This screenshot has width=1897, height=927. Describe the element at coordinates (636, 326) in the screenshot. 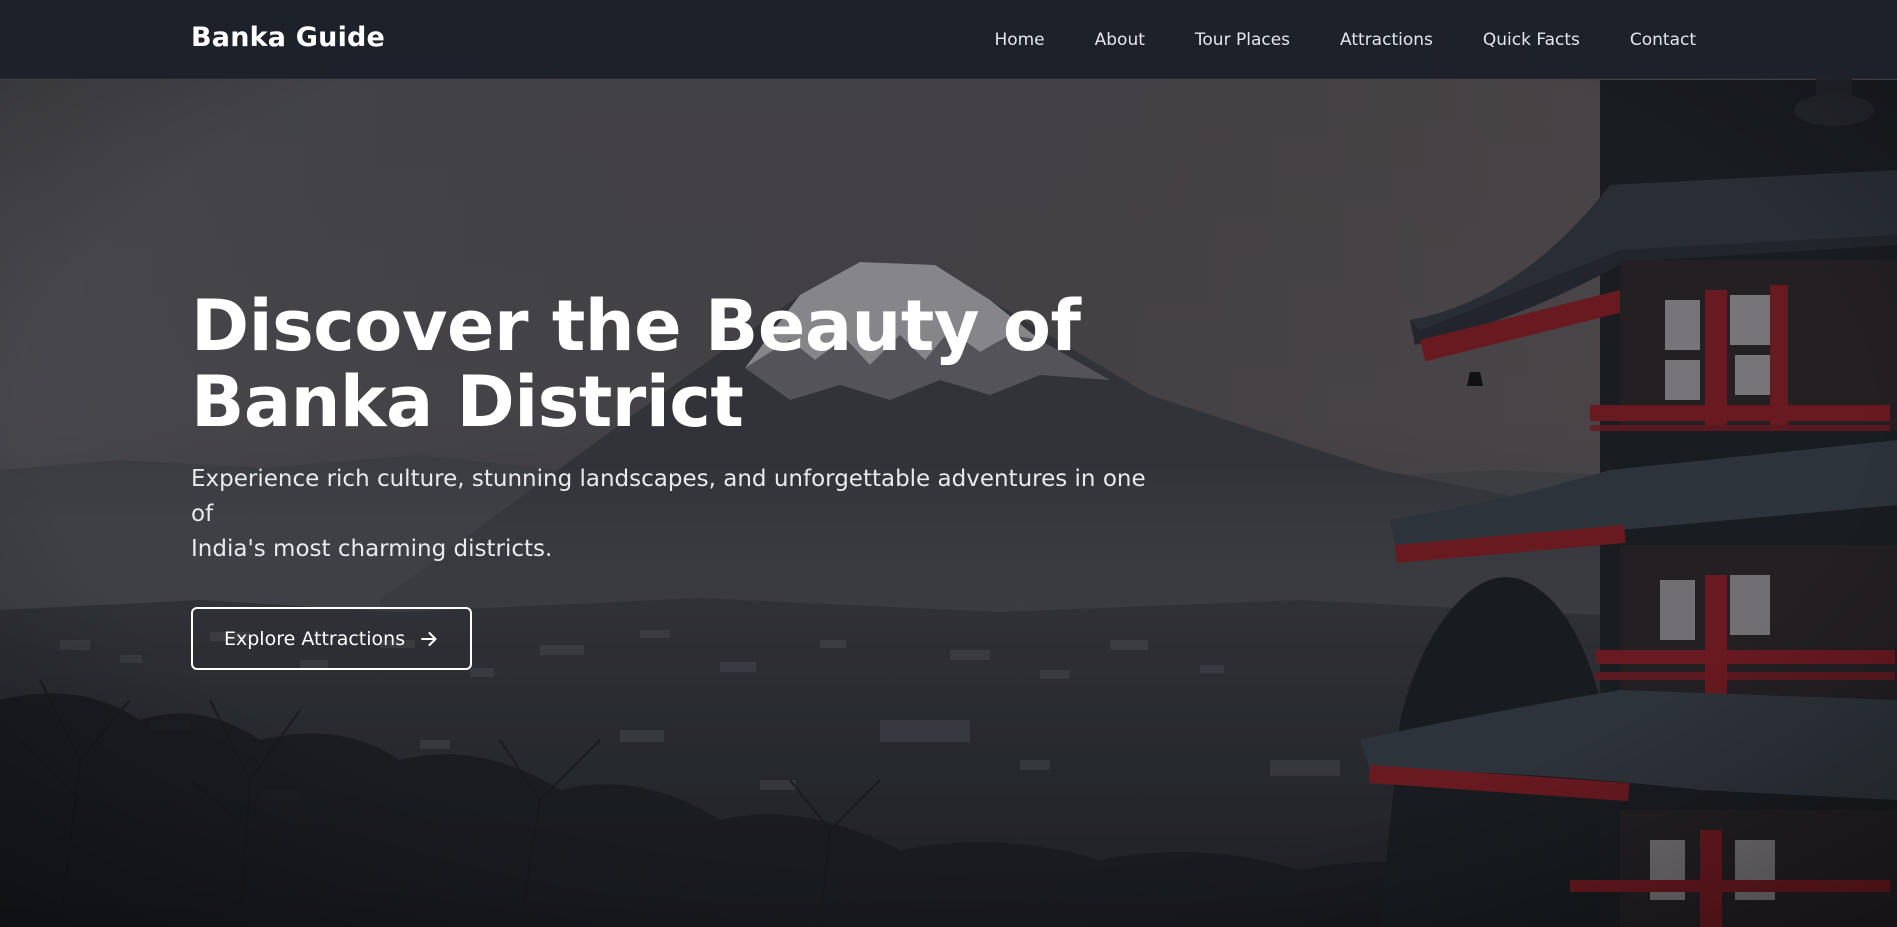

I see `hero-title-line1: Discover the Beauty of` at that location.